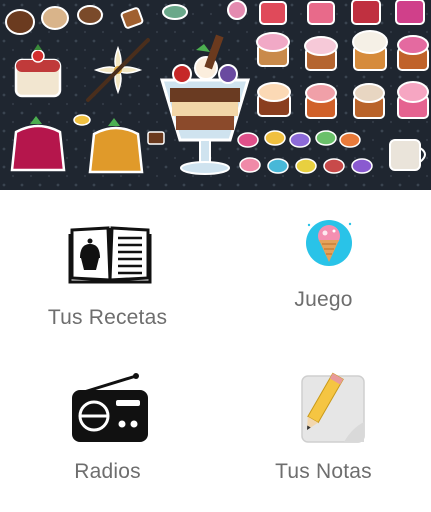 This screenshot has width=431, height=512. What do you see at coordinates (107, 317) in the screenshot?
I see `menu-label-recipes: Tus Recetas` at bounding box center [107, 317].